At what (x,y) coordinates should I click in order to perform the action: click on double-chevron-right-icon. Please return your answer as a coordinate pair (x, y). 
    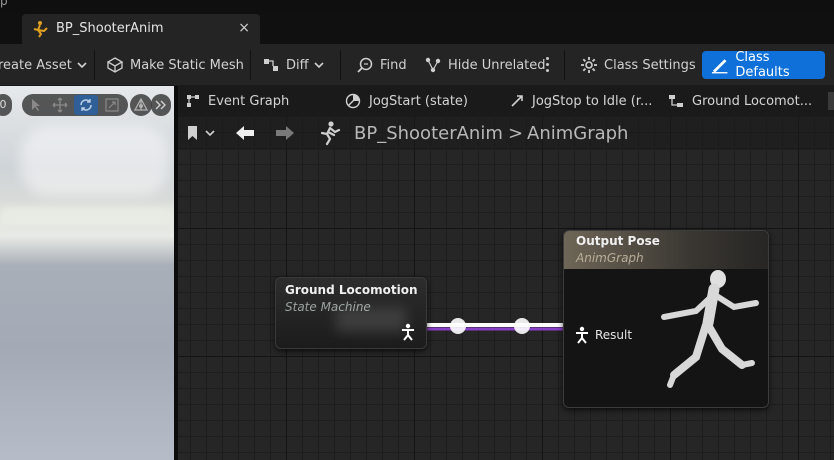
    Looking at the image, I should click on (161, 105).